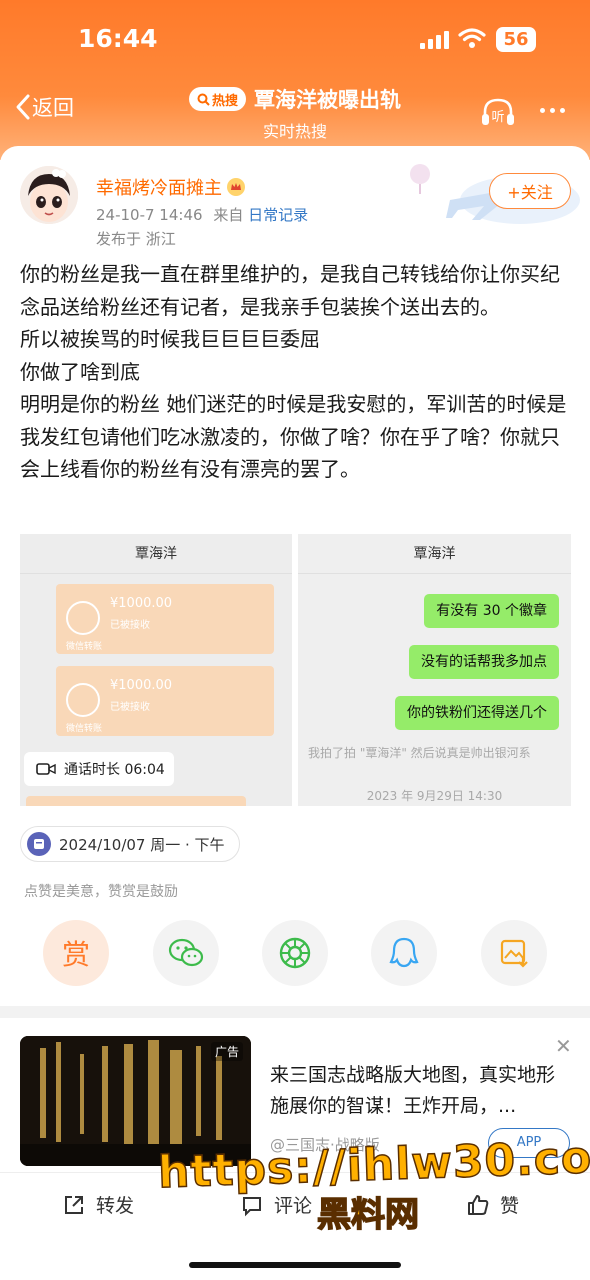 This screenshot has width=590, height=1280. I want to click on from-label: 来自, so click(228, 215).